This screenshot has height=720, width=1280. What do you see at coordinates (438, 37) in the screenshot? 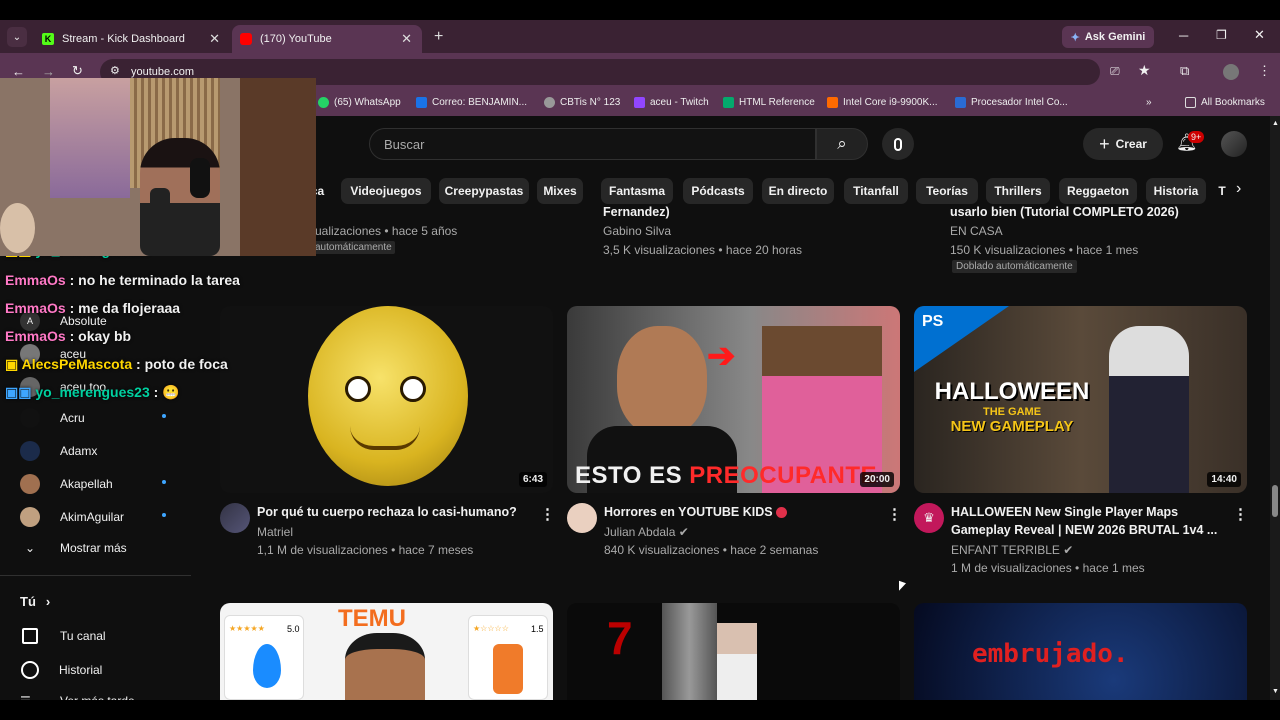
I see `new-tab-button: +` at bounding box center [438, 37].